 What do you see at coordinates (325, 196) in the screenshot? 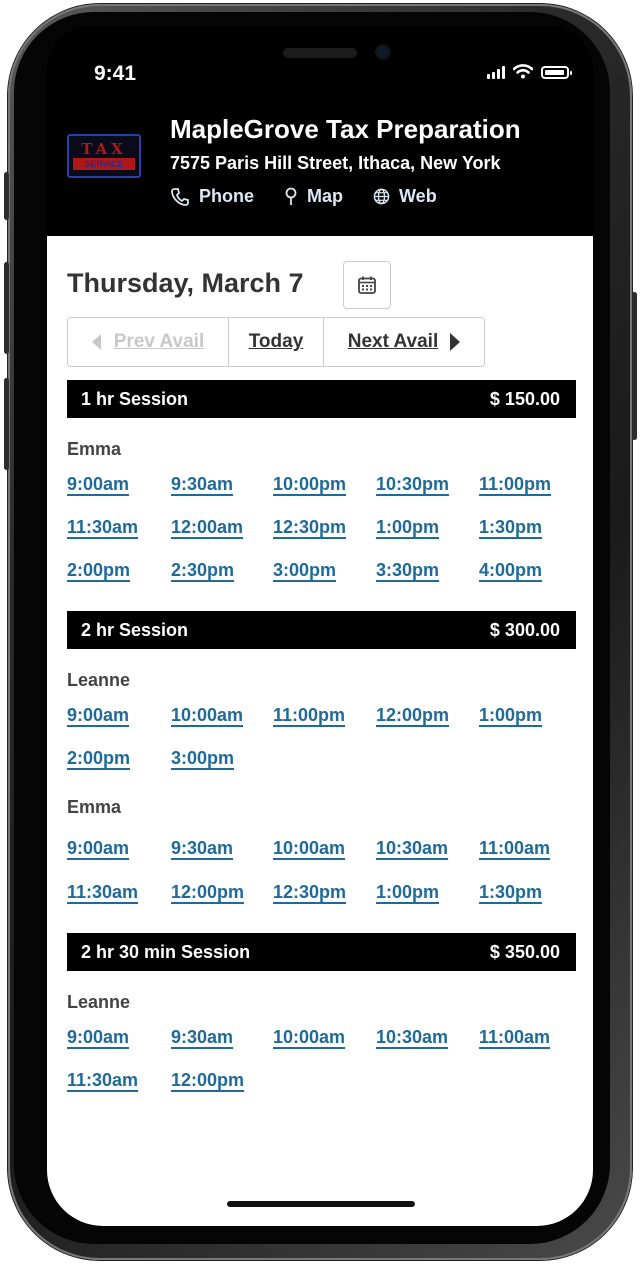
I see `map-link-label: Map` at bounding box center [325, 196].